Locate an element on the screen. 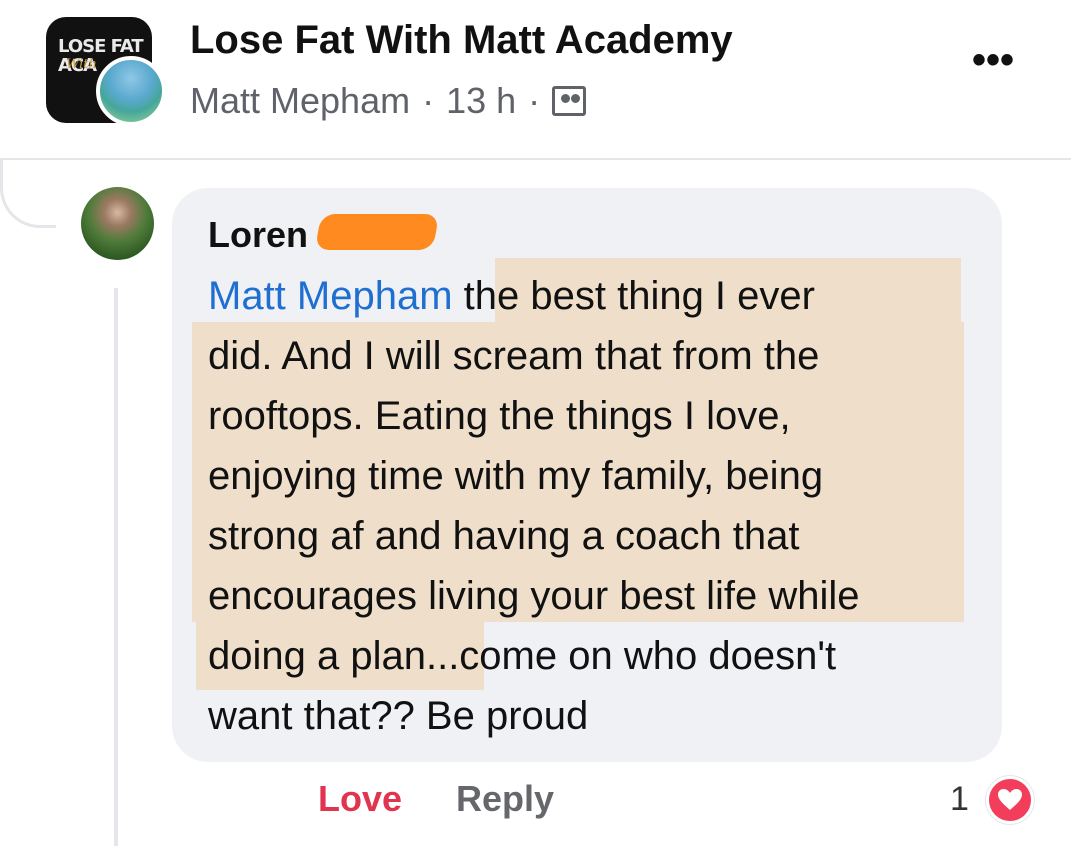  comment-line-7: doing a plan...come on who doesn't is located at coordinates (522, 656).